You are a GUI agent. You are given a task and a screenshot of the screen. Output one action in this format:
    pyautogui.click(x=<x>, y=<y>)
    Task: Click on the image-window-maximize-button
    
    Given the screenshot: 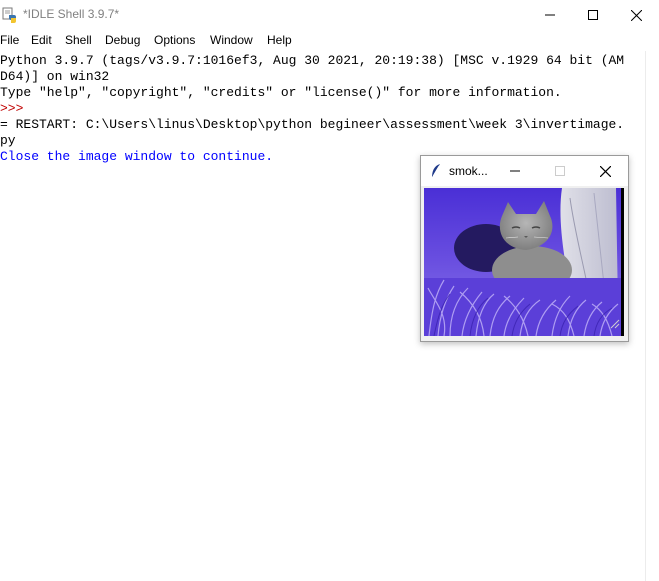 What is the action you would take?
    pyautogui.click(x=560, y=171)
    